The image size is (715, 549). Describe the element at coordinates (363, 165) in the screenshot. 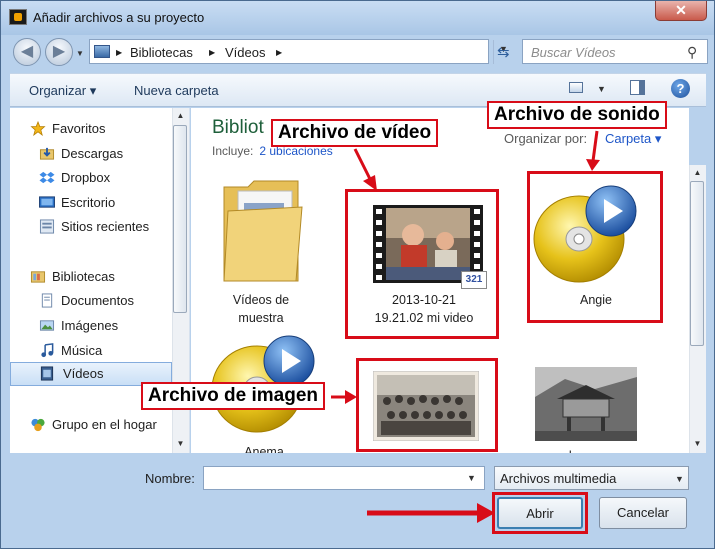

I see `video-arrow-icon` at that location.